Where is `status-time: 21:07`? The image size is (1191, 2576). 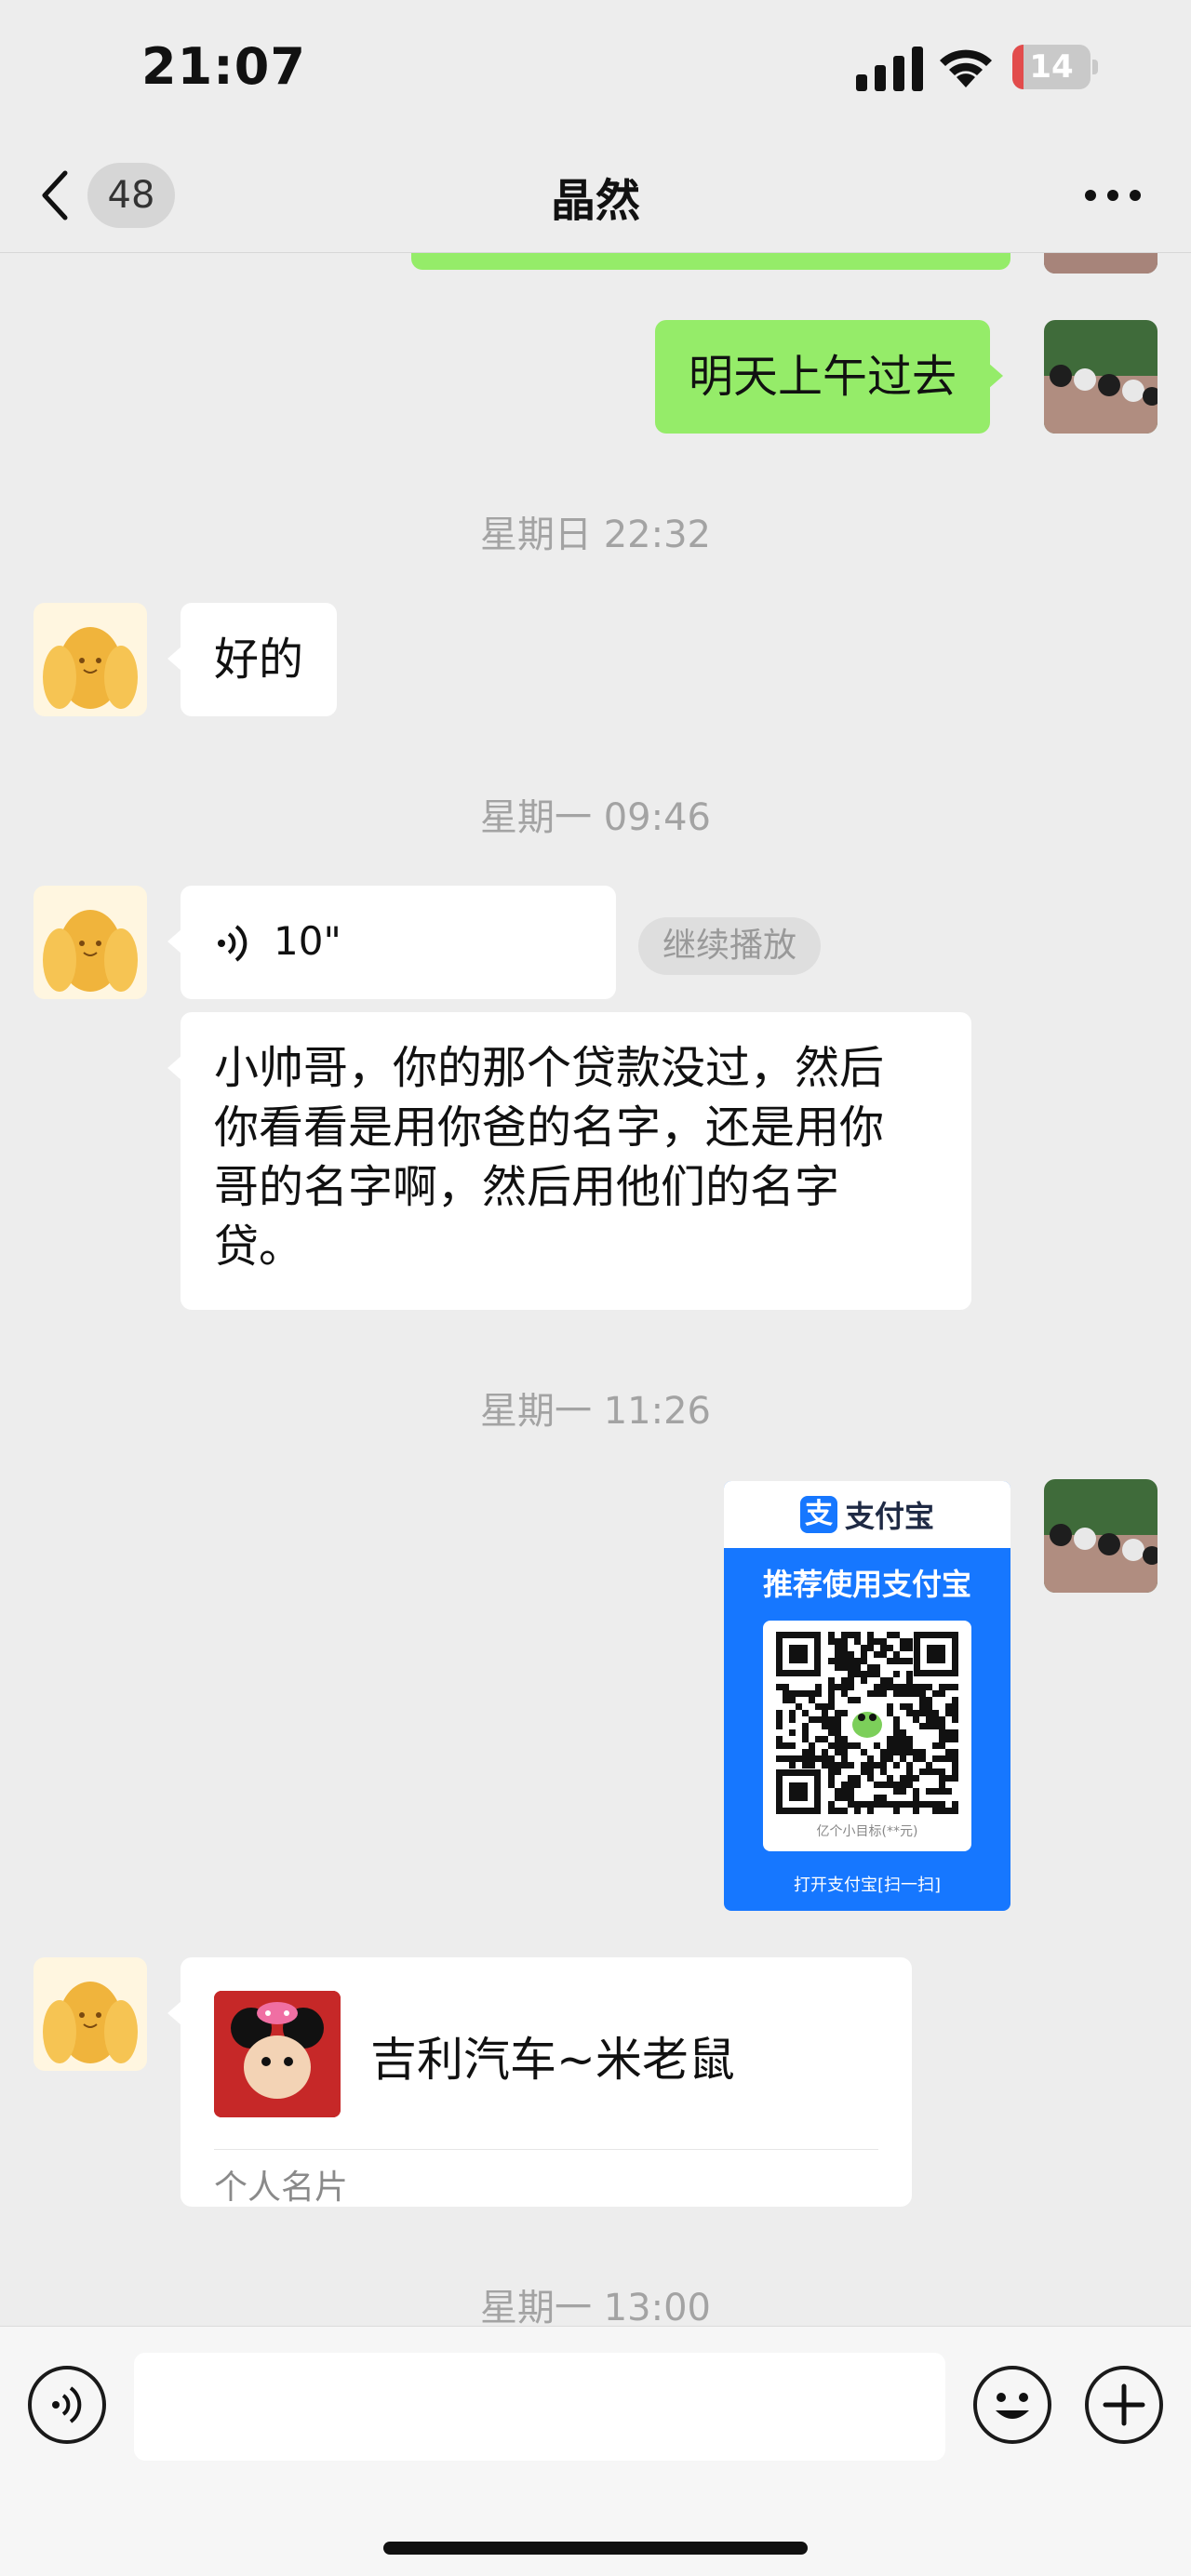 status-time: 21:07 is located at coordinates (223, 66).